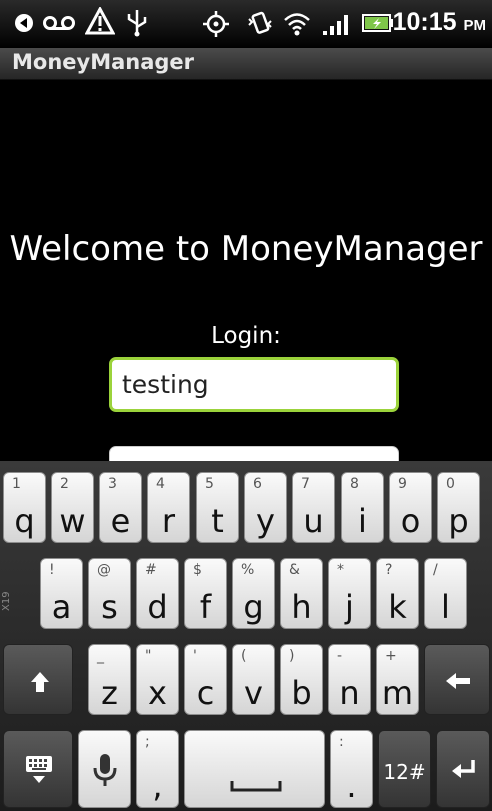 This screenshot has height=811, width=492. I want to click on key-f: $ f, so click(205, 593).